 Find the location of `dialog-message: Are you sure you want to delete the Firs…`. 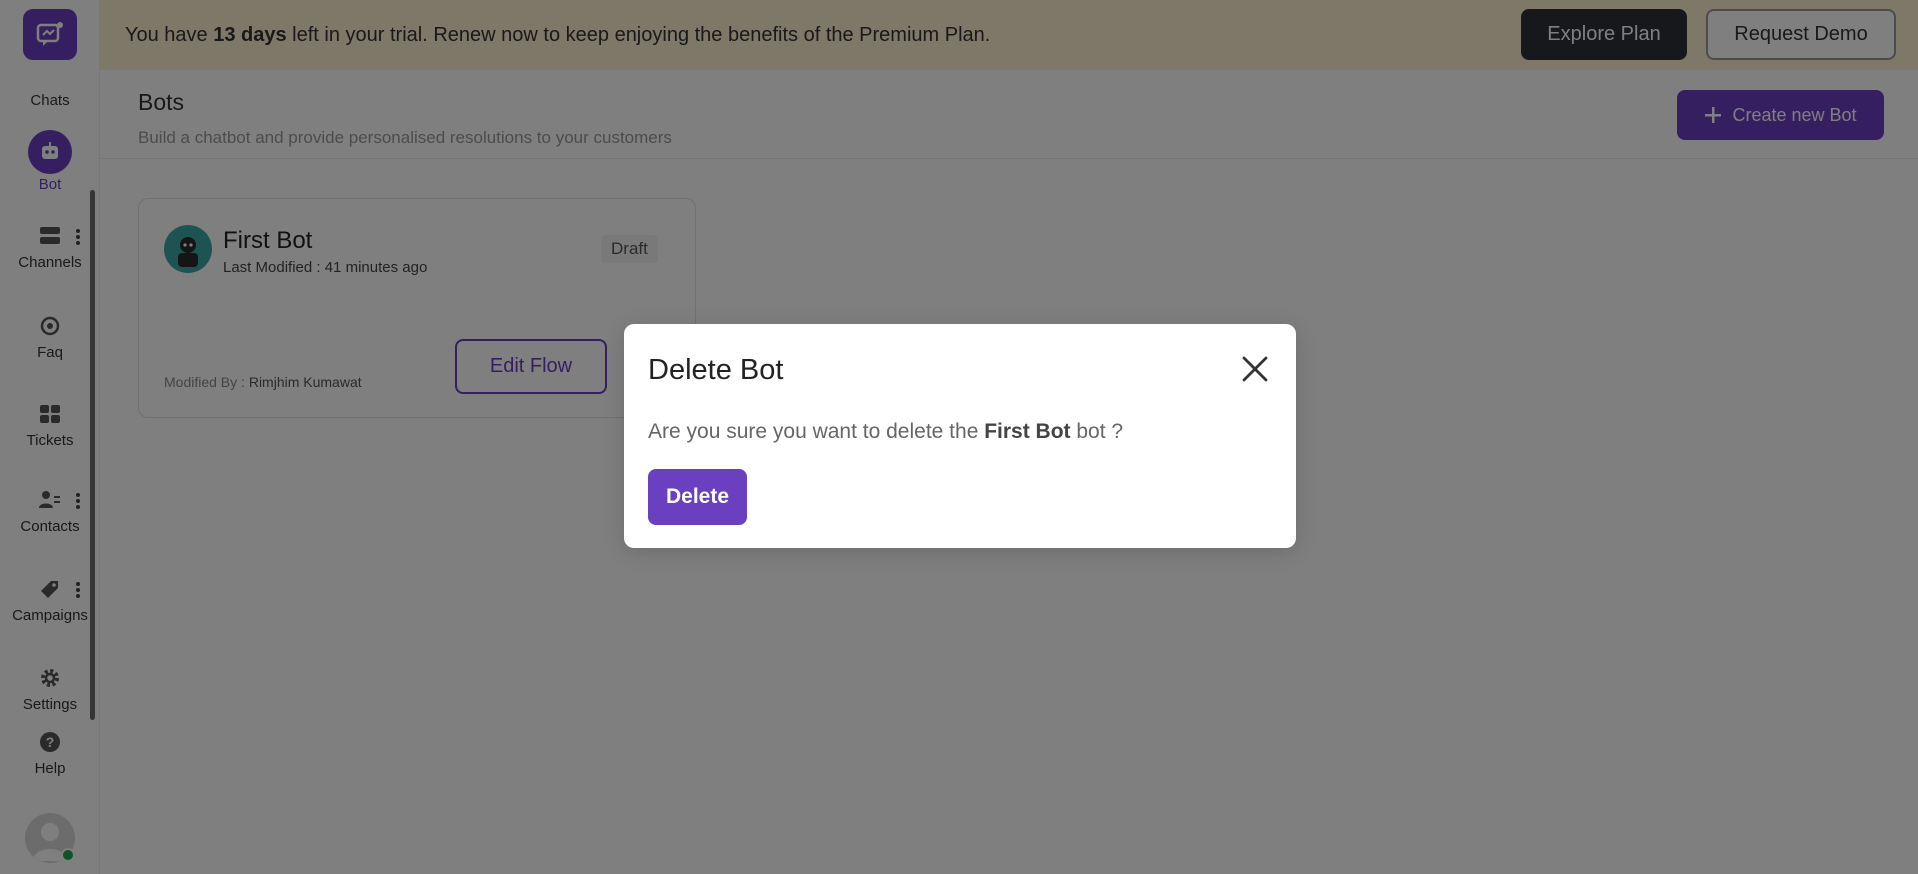

dialog-message: Are you sure you want to delete the Firs… is located at coordinates (885, 432).